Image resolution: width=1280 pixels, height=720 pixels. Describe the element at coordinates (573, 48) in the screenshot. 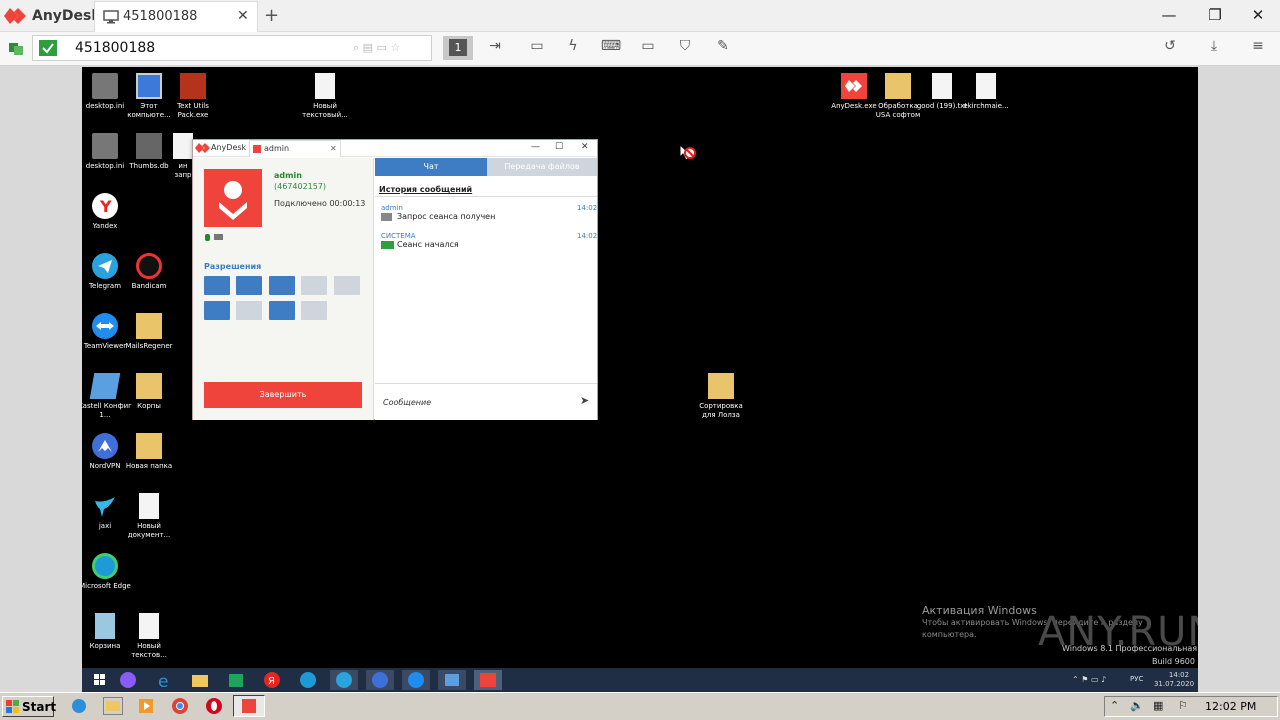

I see `actions-lightning-icon: ϟ` at that location.